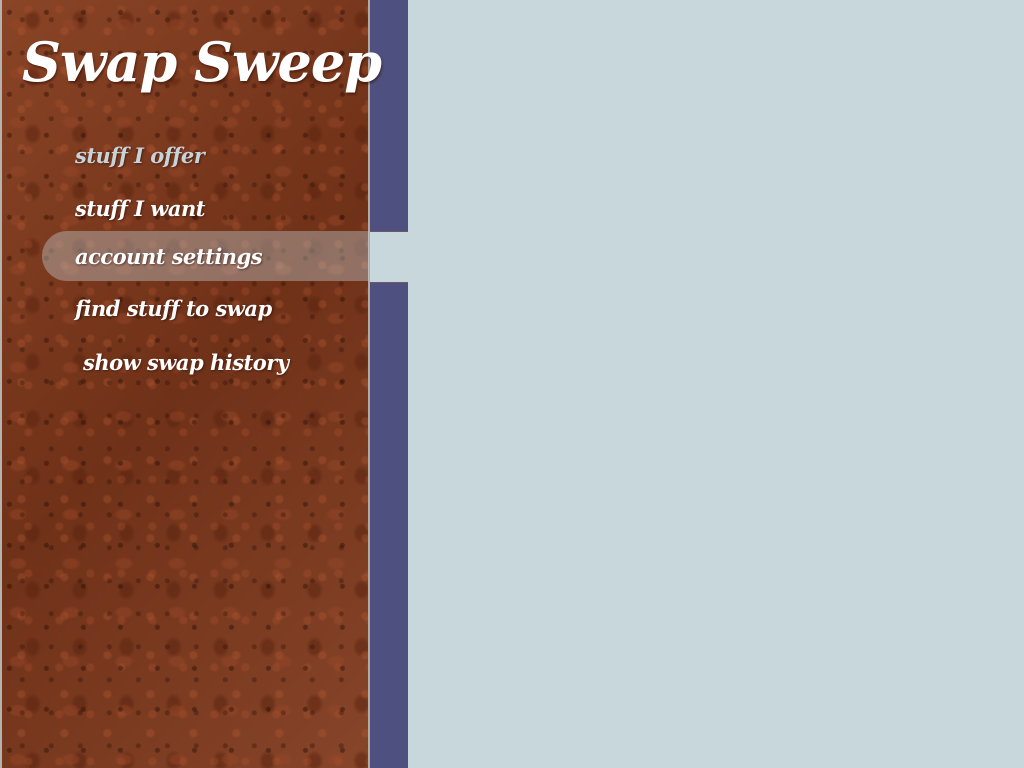 This screenshot has width=1024, height=768. Describe the element at coordinates (1, 384) in the screenshot. I see `sidebar-left-edge` at that location.